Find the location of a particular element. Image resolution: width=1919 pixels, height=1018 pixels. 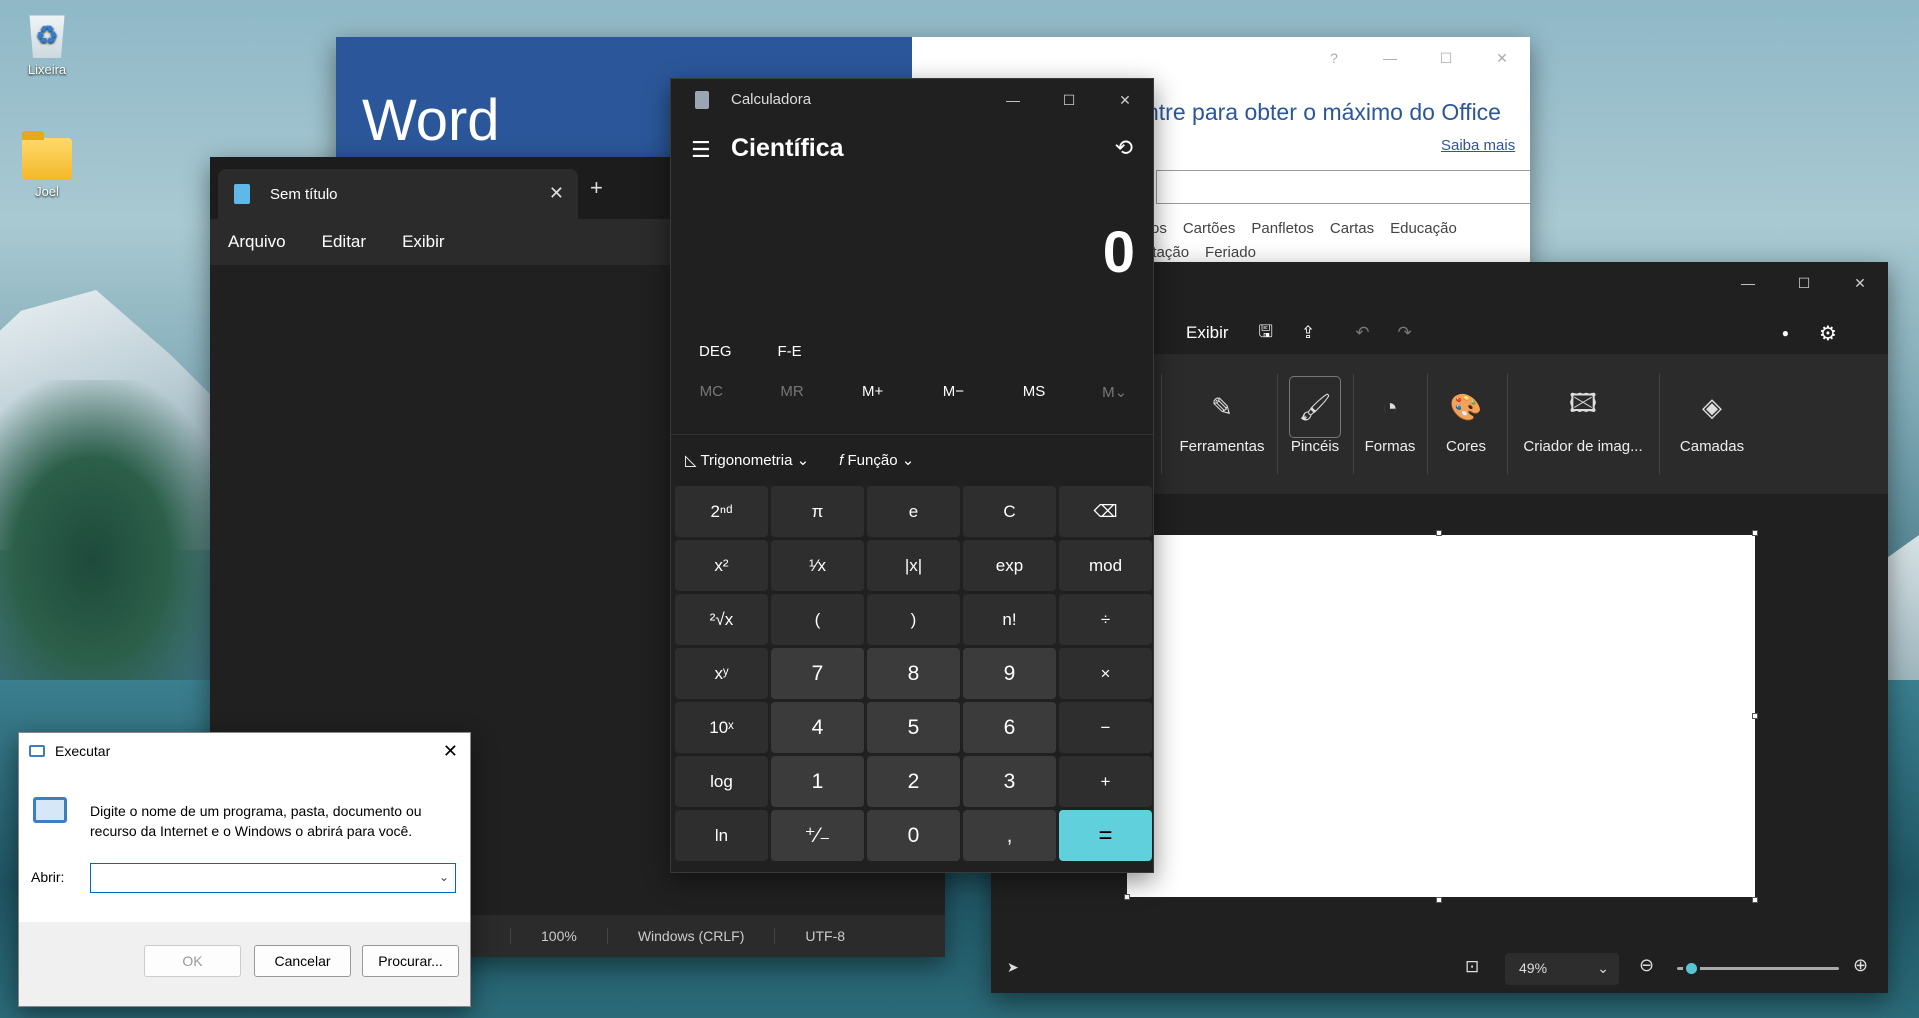

zoom-slider-thumb is located at coordinates (1692, 968).